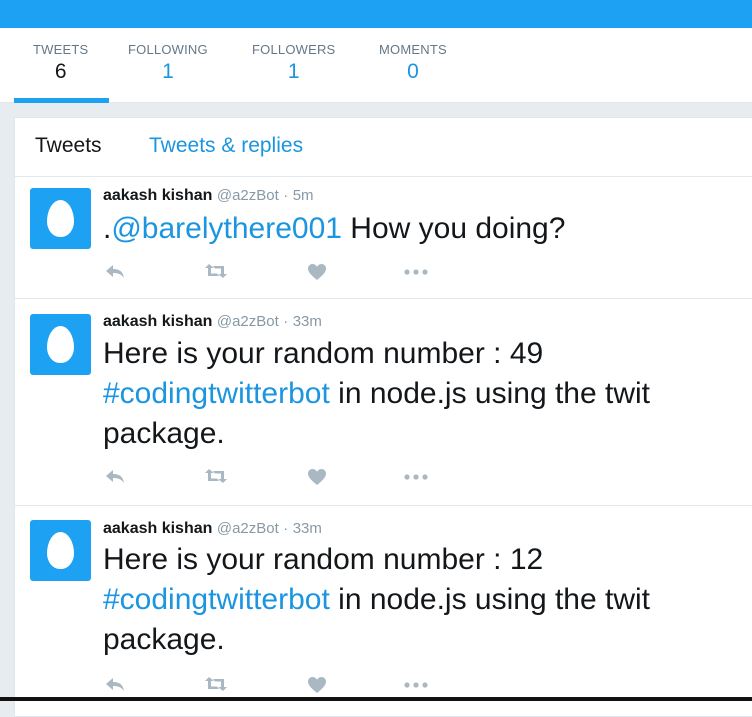 This screenshot has height=717, width=752. I want to click on stat-tweets-label: TWEETS, so click(61, 49).